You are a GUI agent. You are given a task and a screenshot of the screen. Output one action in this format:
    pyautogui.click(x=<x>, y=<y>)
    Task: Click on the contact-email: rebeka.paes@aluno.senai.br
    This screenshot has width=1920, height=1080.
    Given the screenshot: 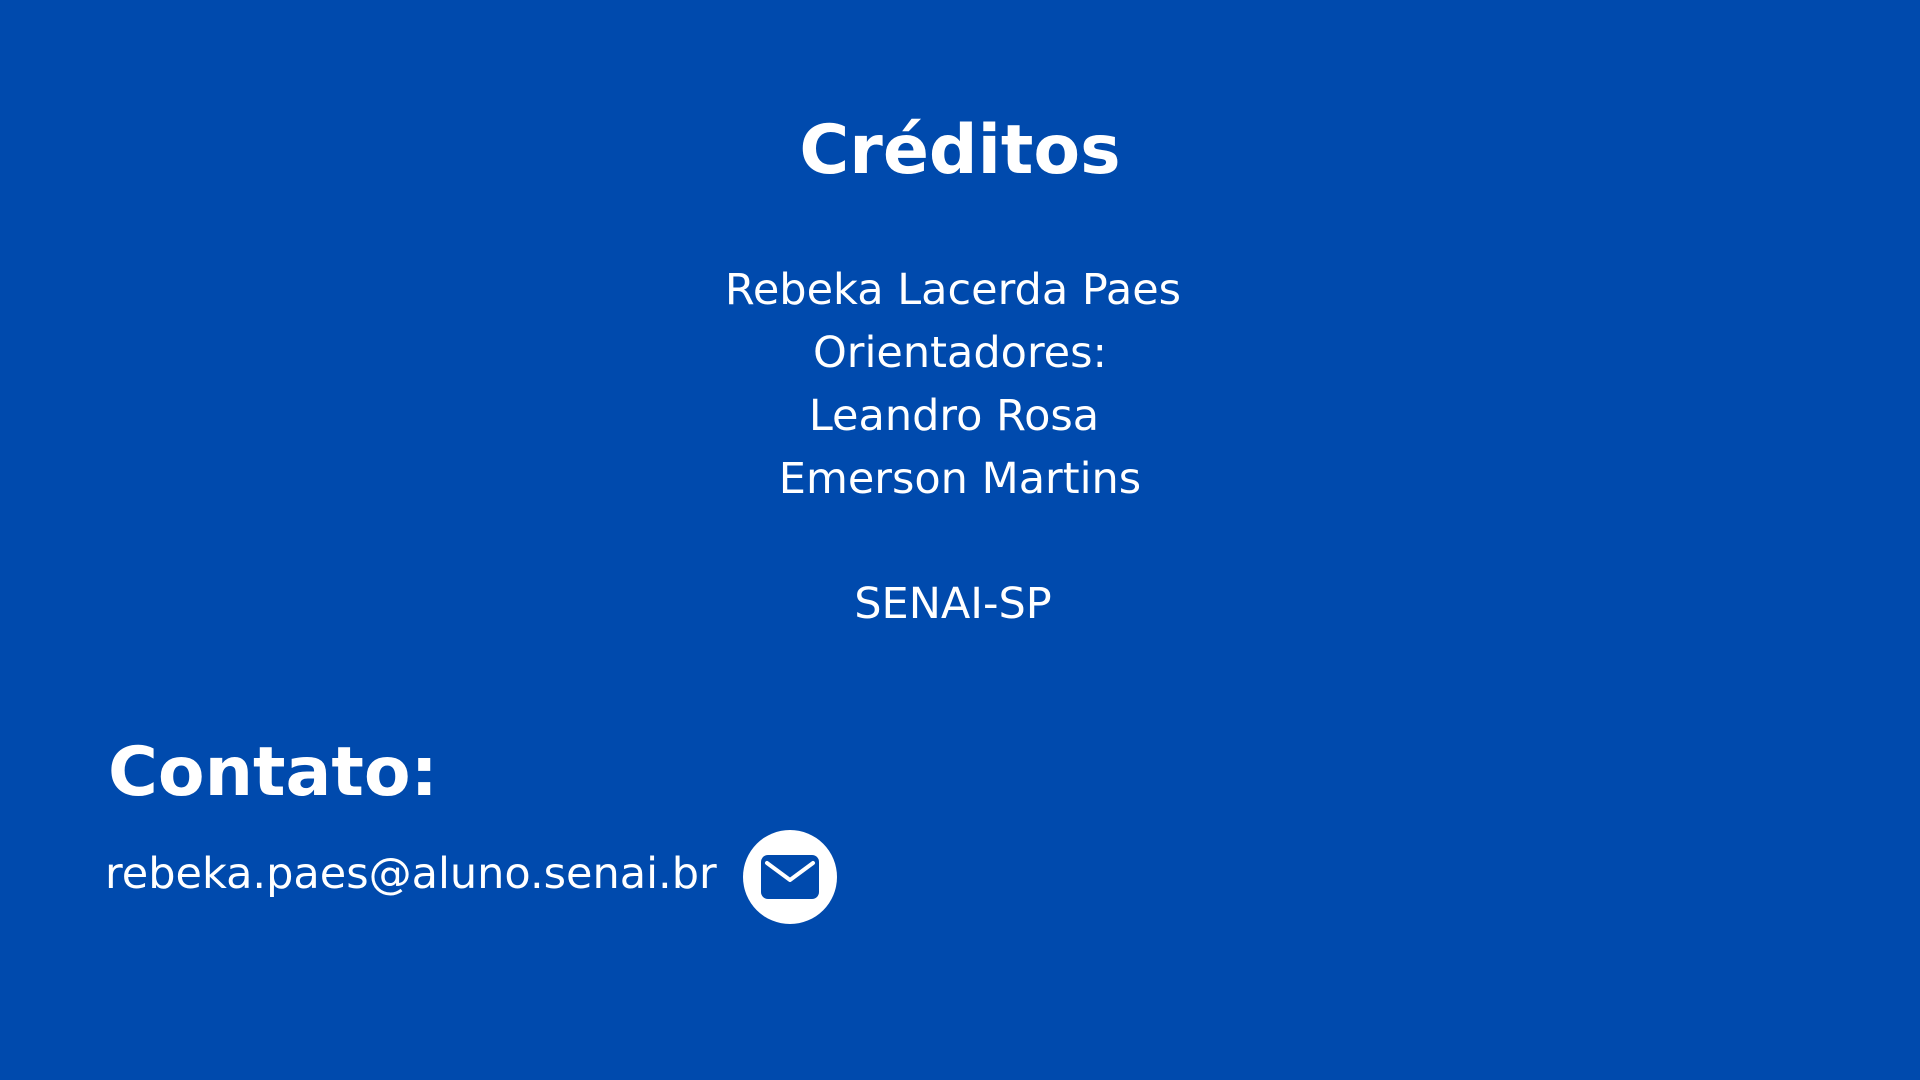 What is the action you would take?
    pyautogui.click(x=411, y=874)
    